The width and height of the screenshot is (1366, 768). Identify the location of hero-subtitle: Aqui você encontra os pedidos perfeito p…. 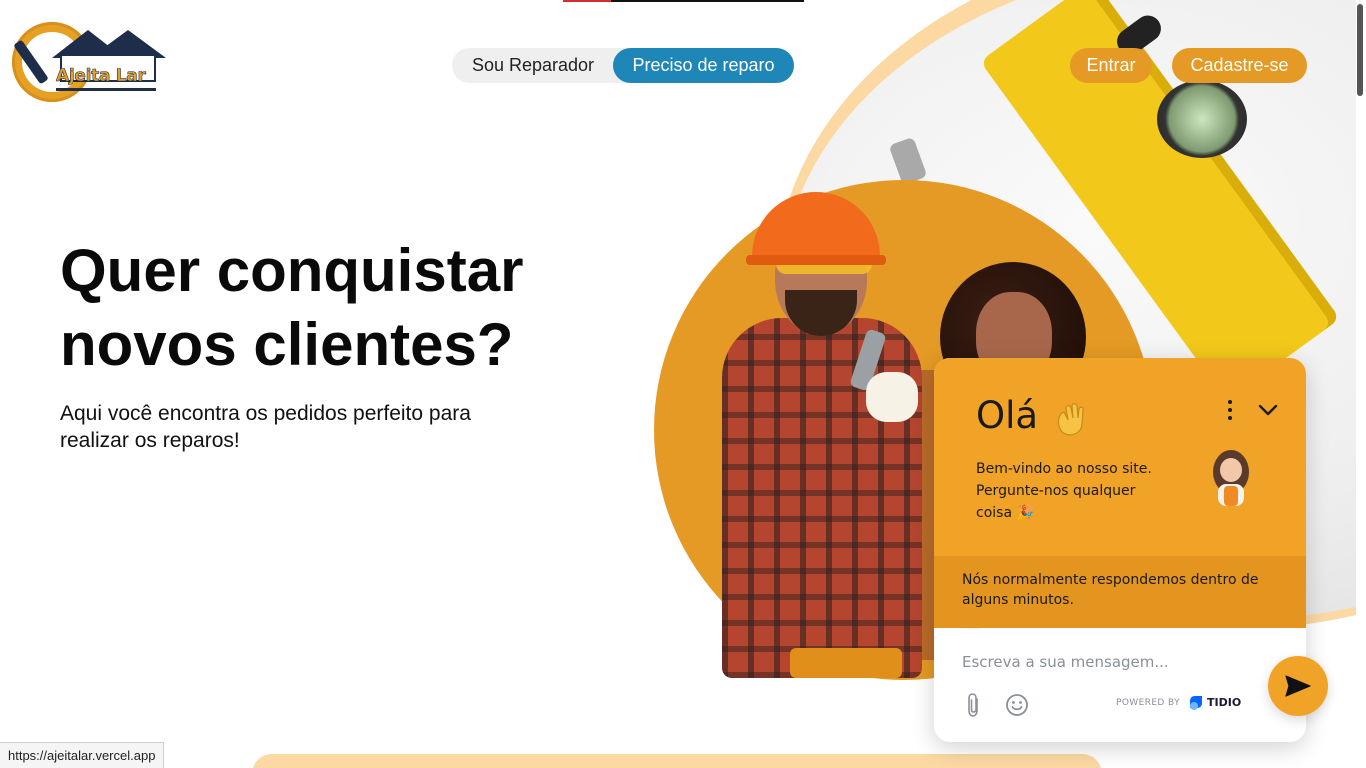
(265, 427).